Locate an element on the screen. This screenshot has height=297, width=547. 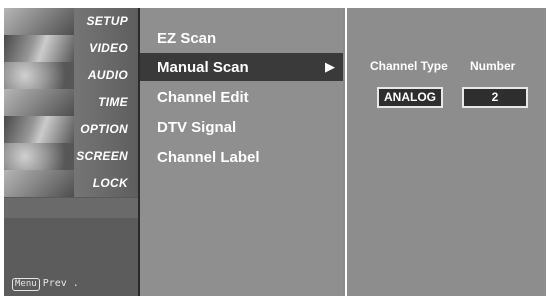
menu-item-dtv-signal: DTV Signal is located at coordinates (241, 127).